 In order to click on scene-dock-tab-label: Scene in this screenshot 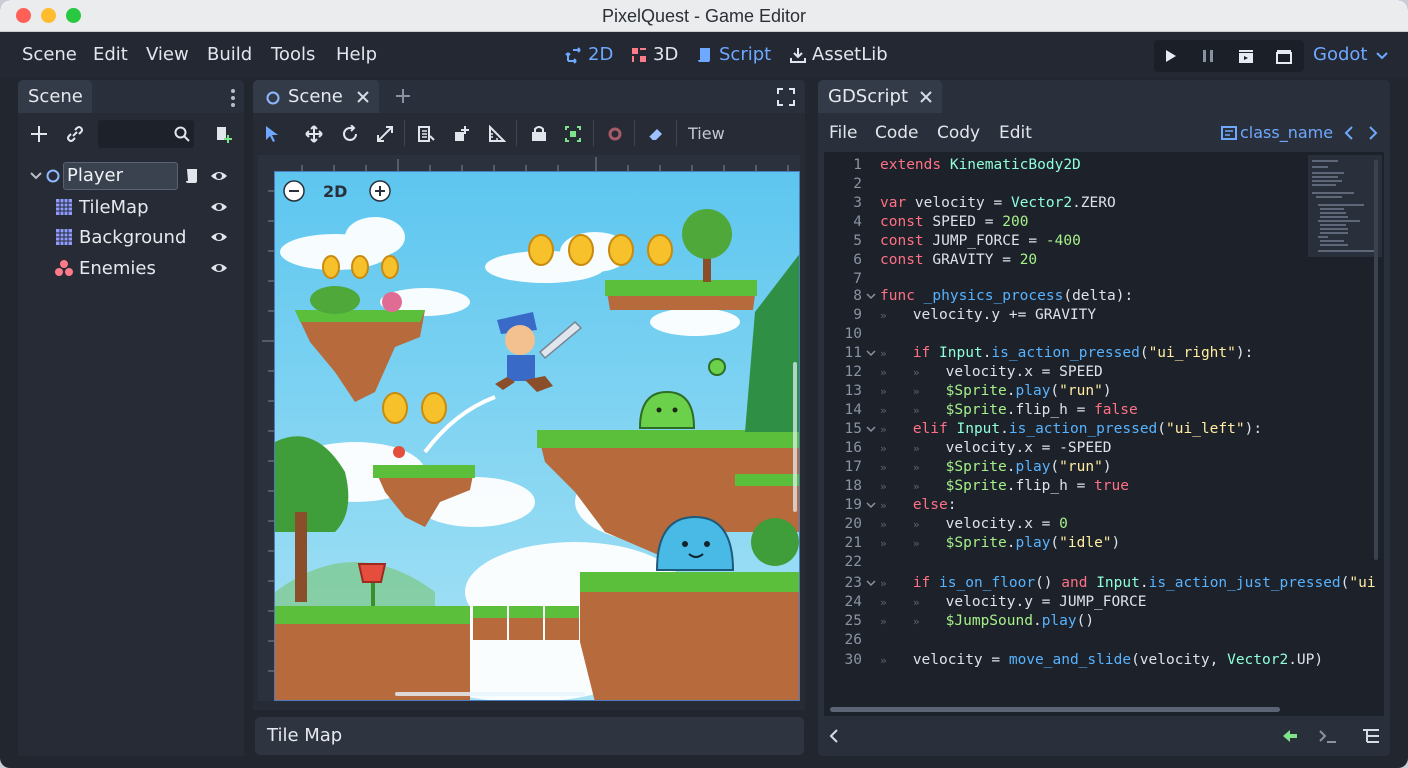, I will do `click(55, 96)`.